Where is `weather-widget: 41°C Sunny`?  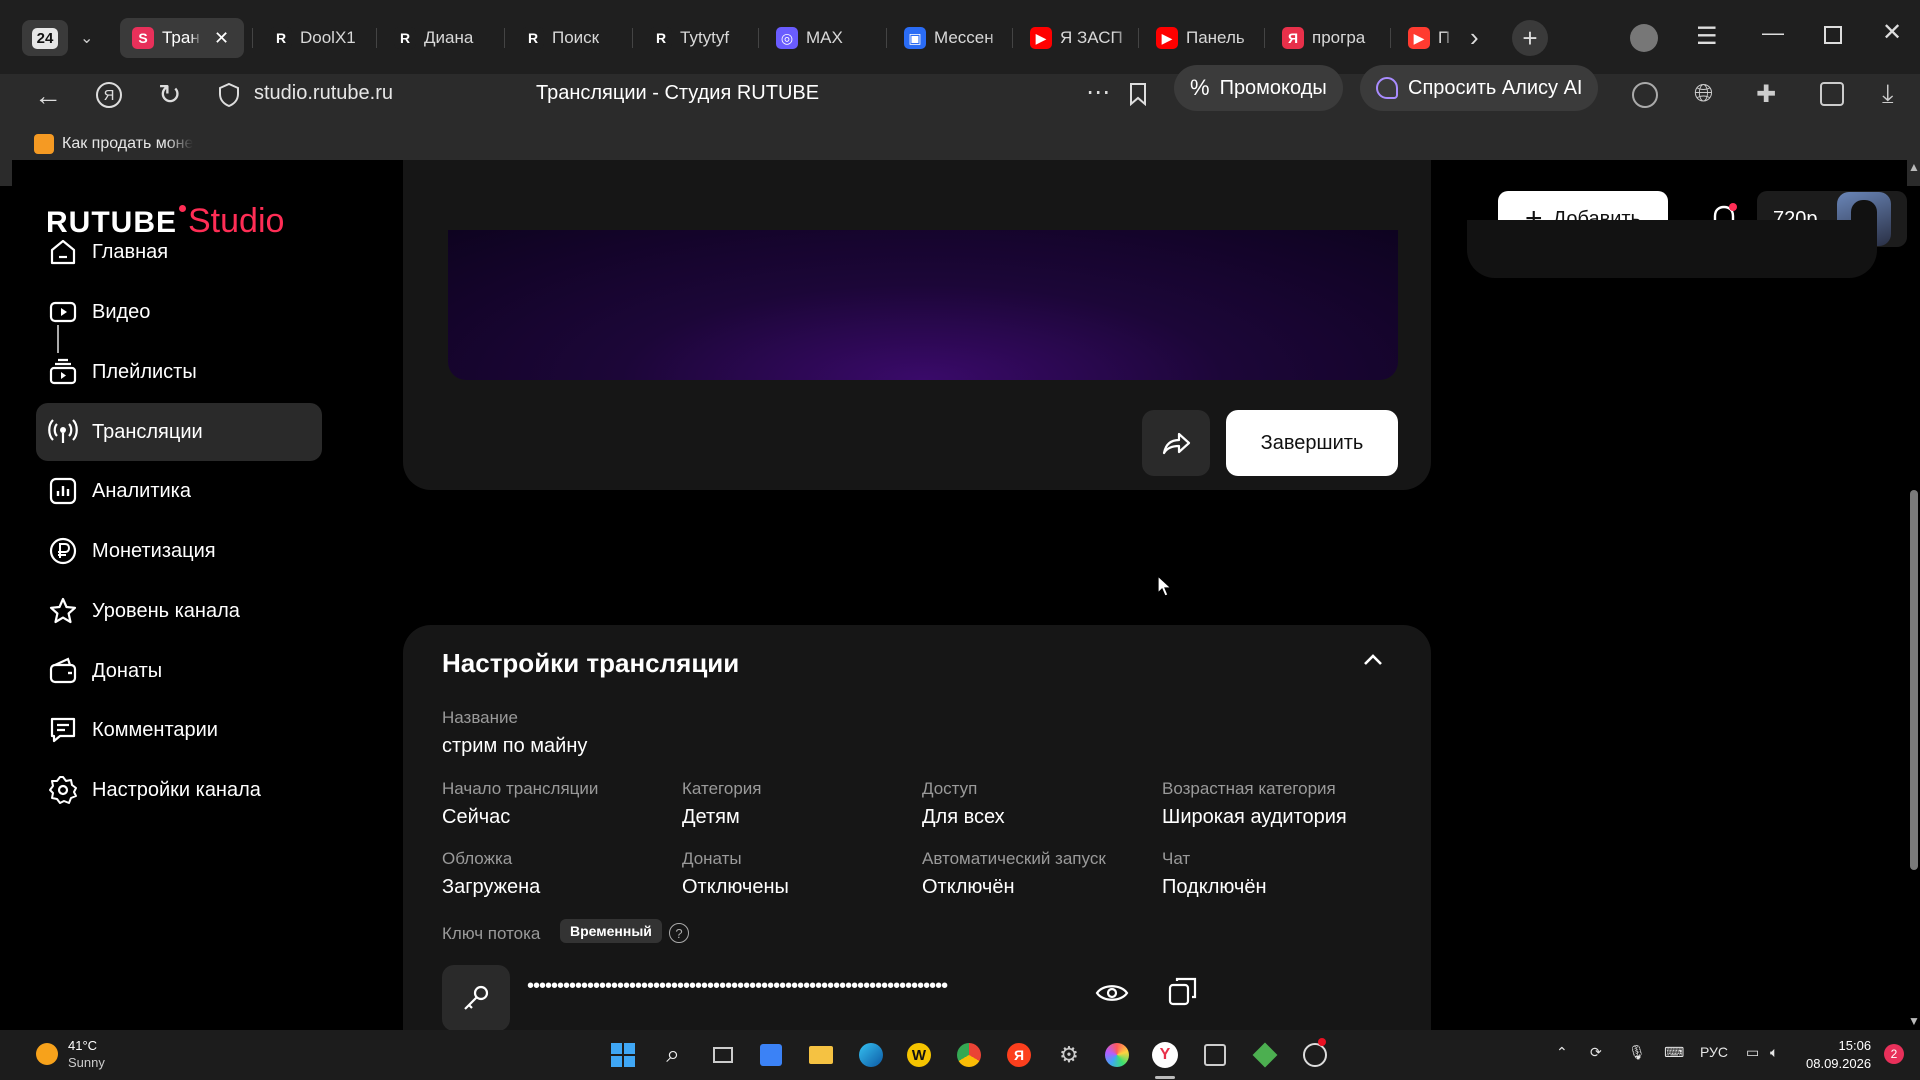 weather-widget: 41°C Sunny is located at coordinates (70, 1054).